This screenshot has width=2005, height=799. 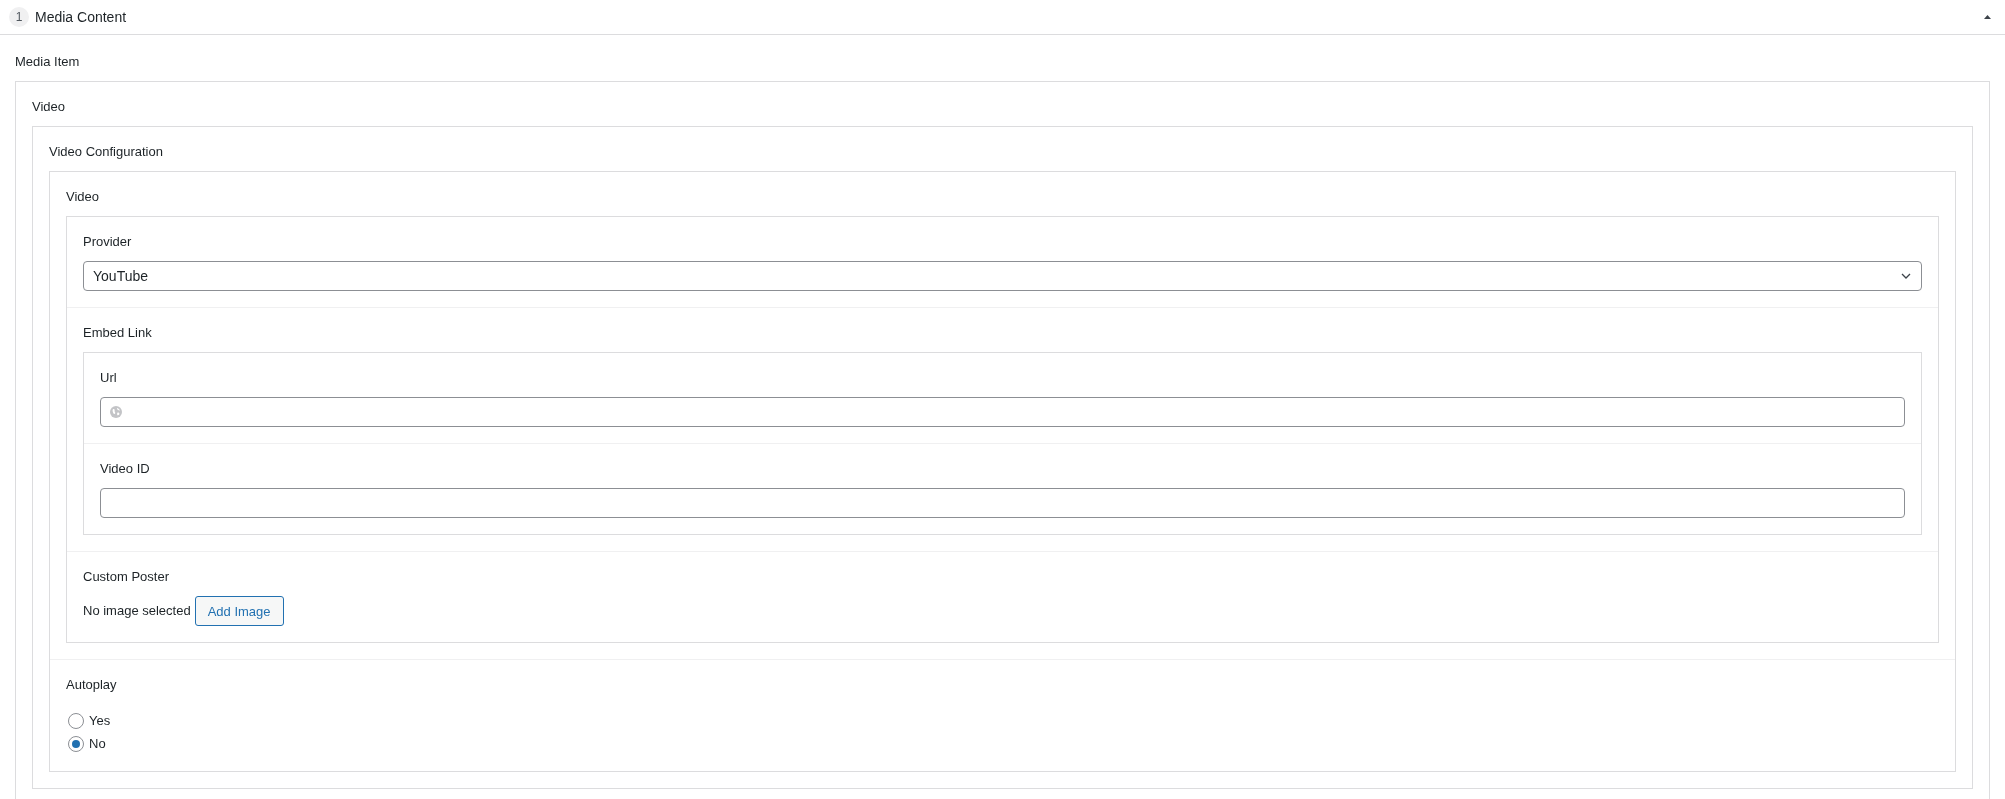 What do you see at coordinates (137, 611) in the screenshot?
I see `poster-status-text: No image selected` at bounding box center [137, 611].